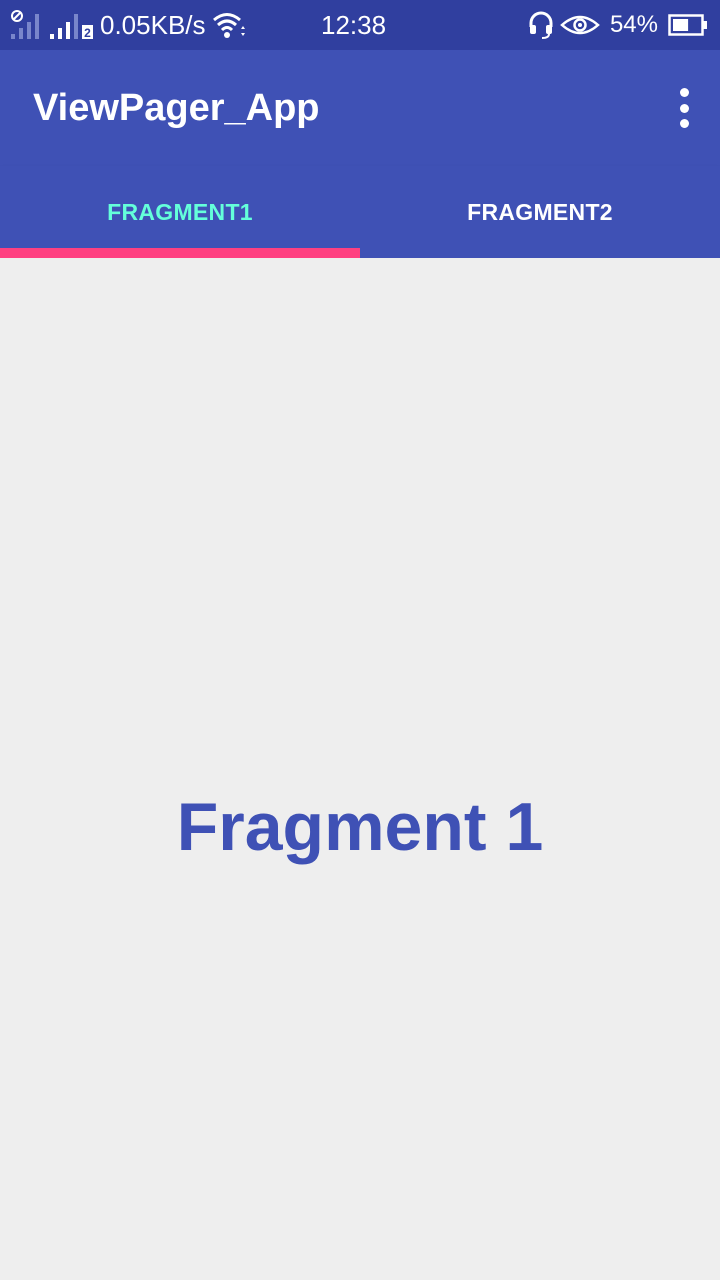 This screenshot has height=1280, width=720. What do you see at coordinates (71, 25) in the screenshot?
I see `signal-sim2-icon: 2` at bounding box center [71, 25].